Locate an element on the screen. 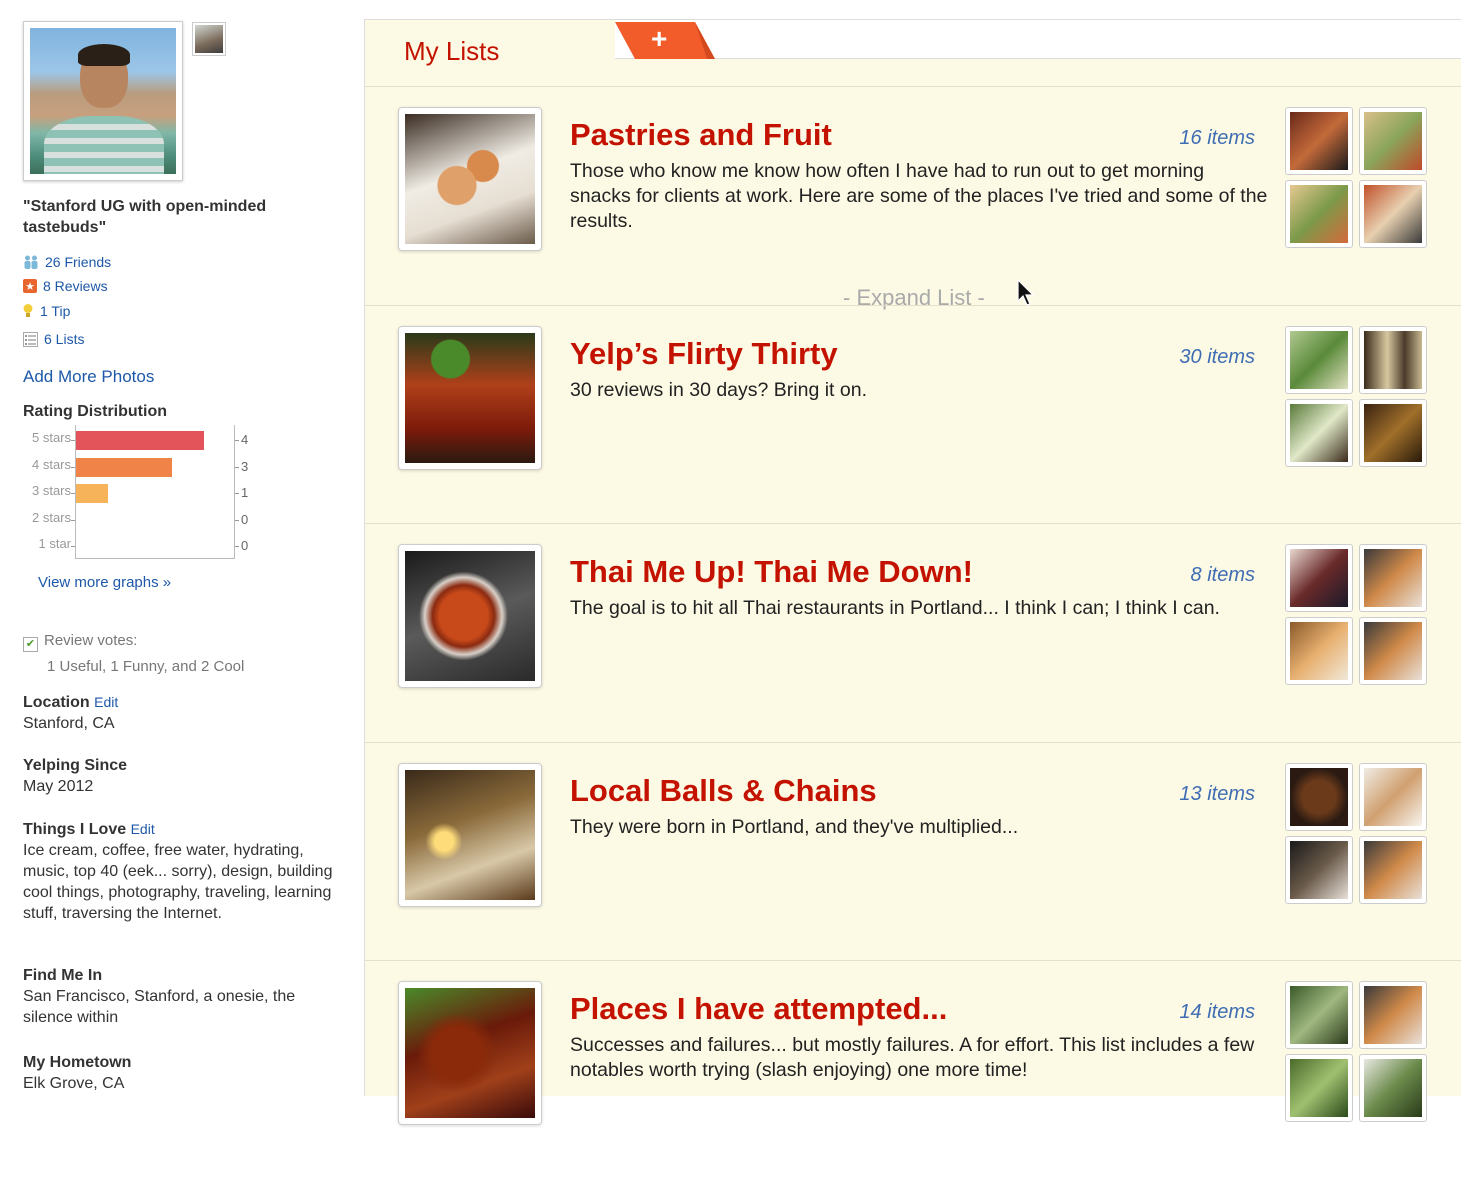 The height and width of the screenshot is (1178, 1461). lists-link: 6 Lists is located at coordinates (67, 339).